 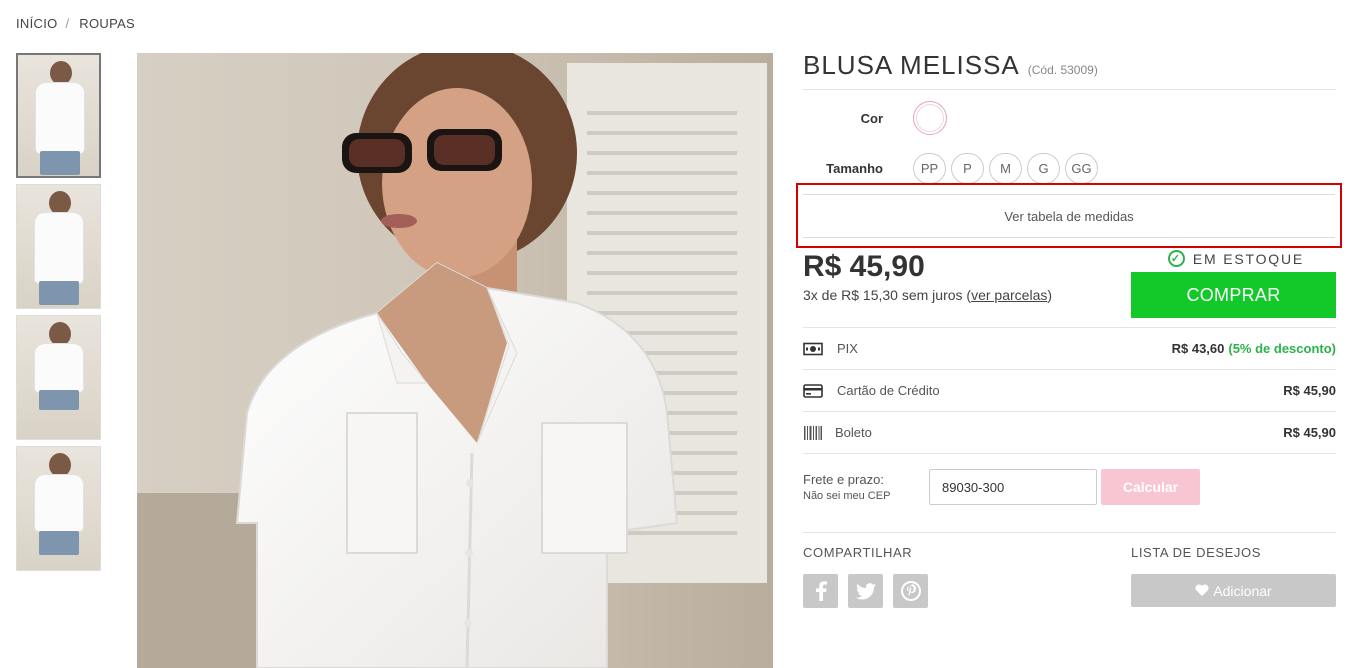 I want to click on size-table-highlight: Ver tabela de medidas, so click(x=1069, y=215).